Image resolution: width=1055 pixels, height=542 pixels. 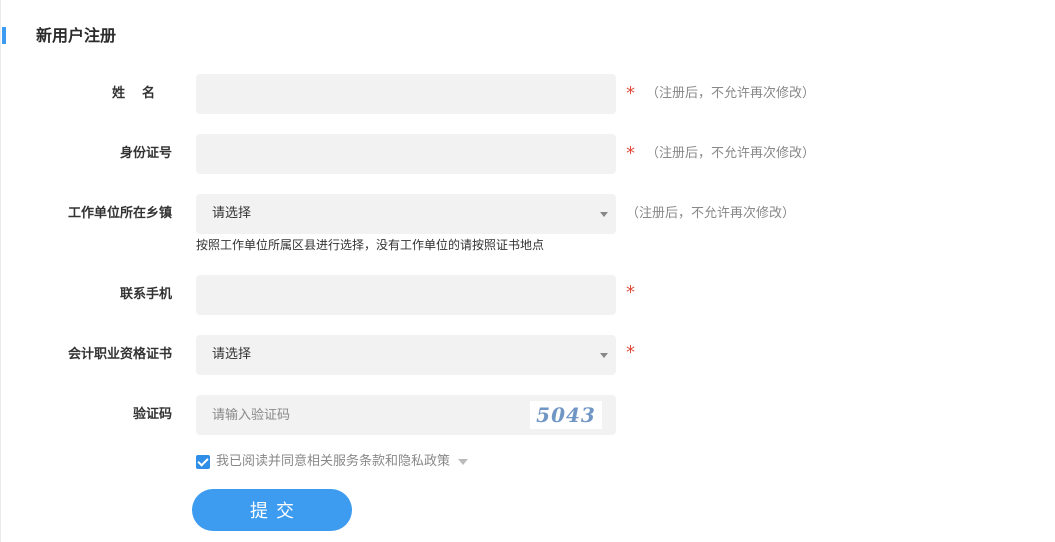 I want to click on id-number-required-mark: *, so click(x=630, y=153).